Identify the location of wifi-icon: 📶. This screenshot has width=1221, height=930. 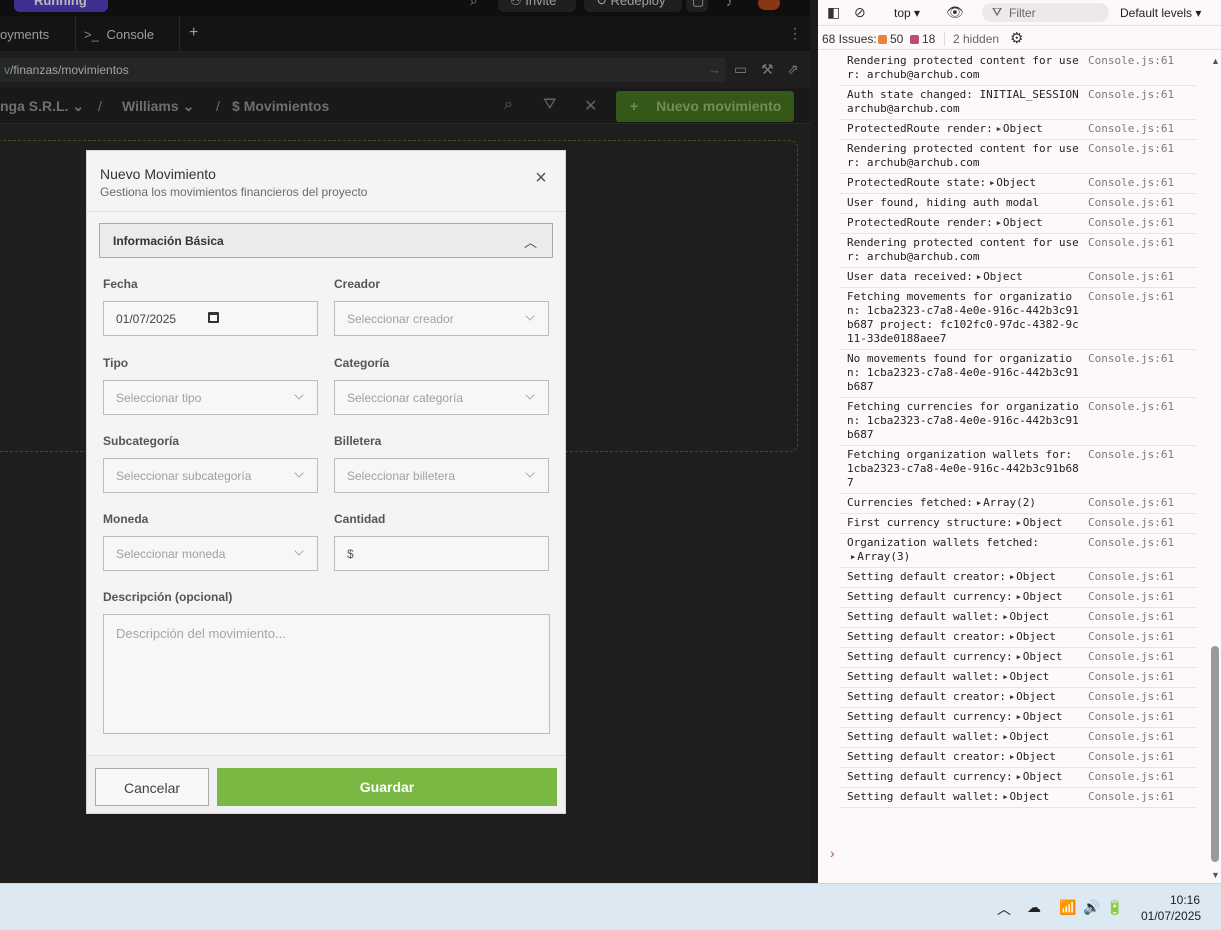
(1067, 907).